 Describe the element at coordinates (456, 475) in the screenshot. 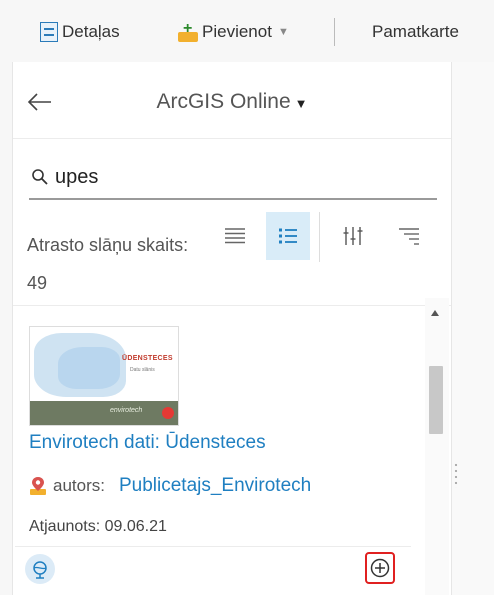

I see `resize-handle` at that location.